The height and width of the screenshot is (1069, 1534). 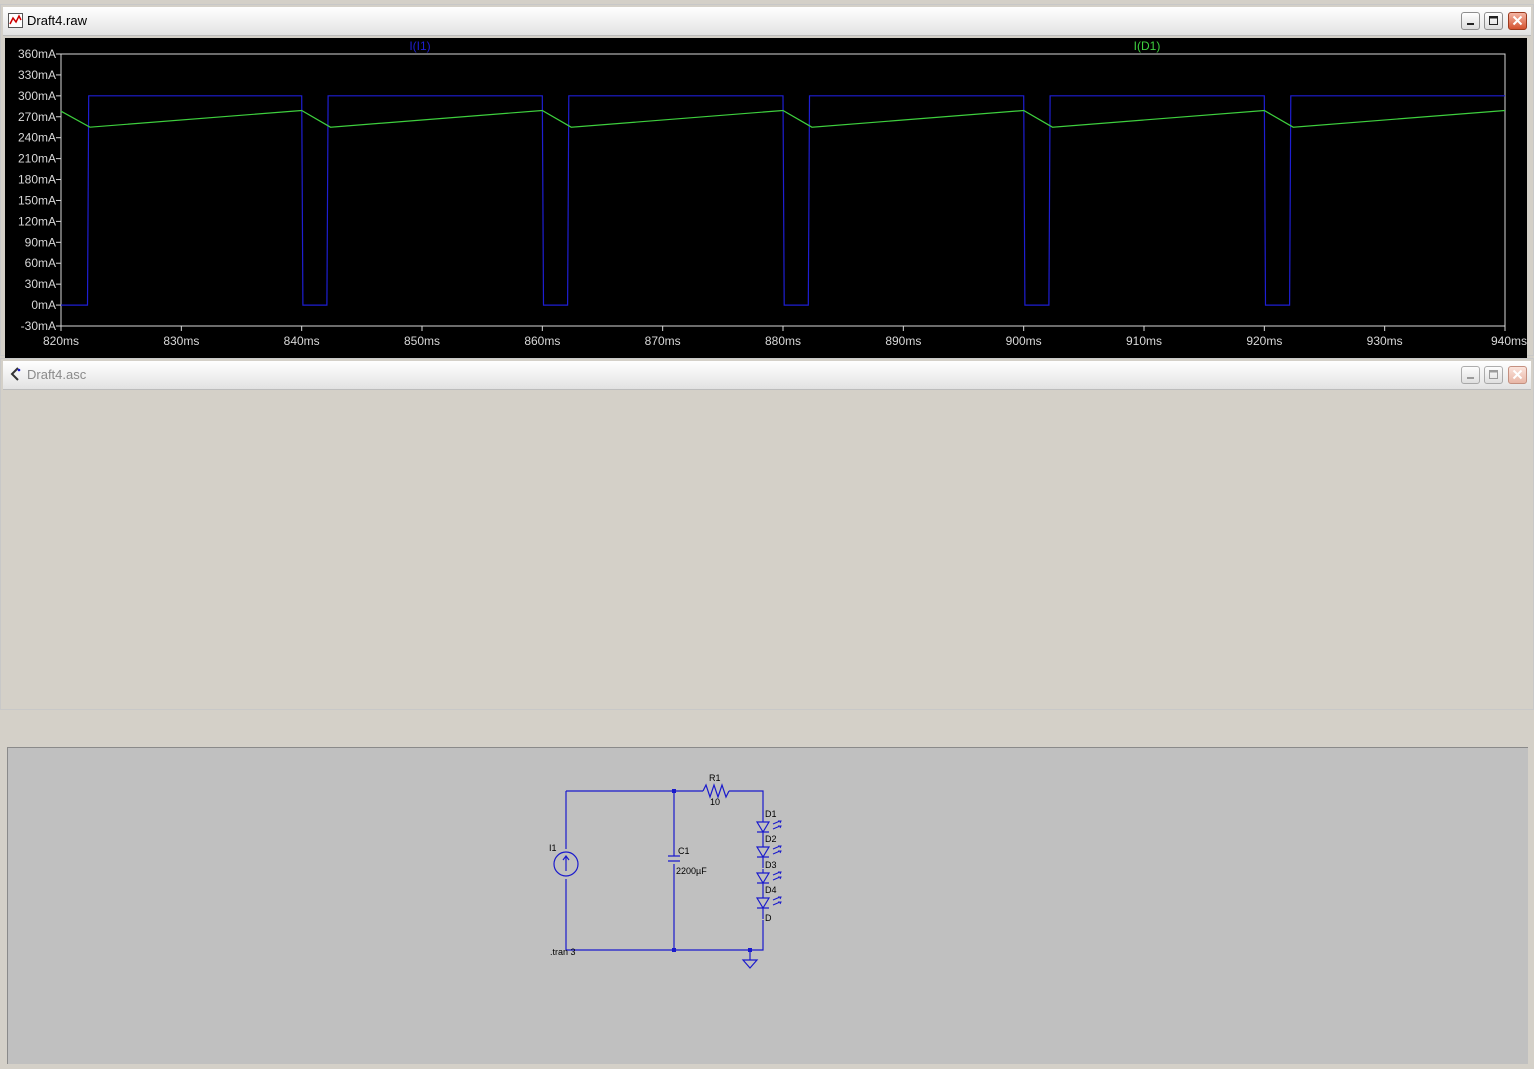 I want to click on diode-label: D2, so click(x=771, y=839).